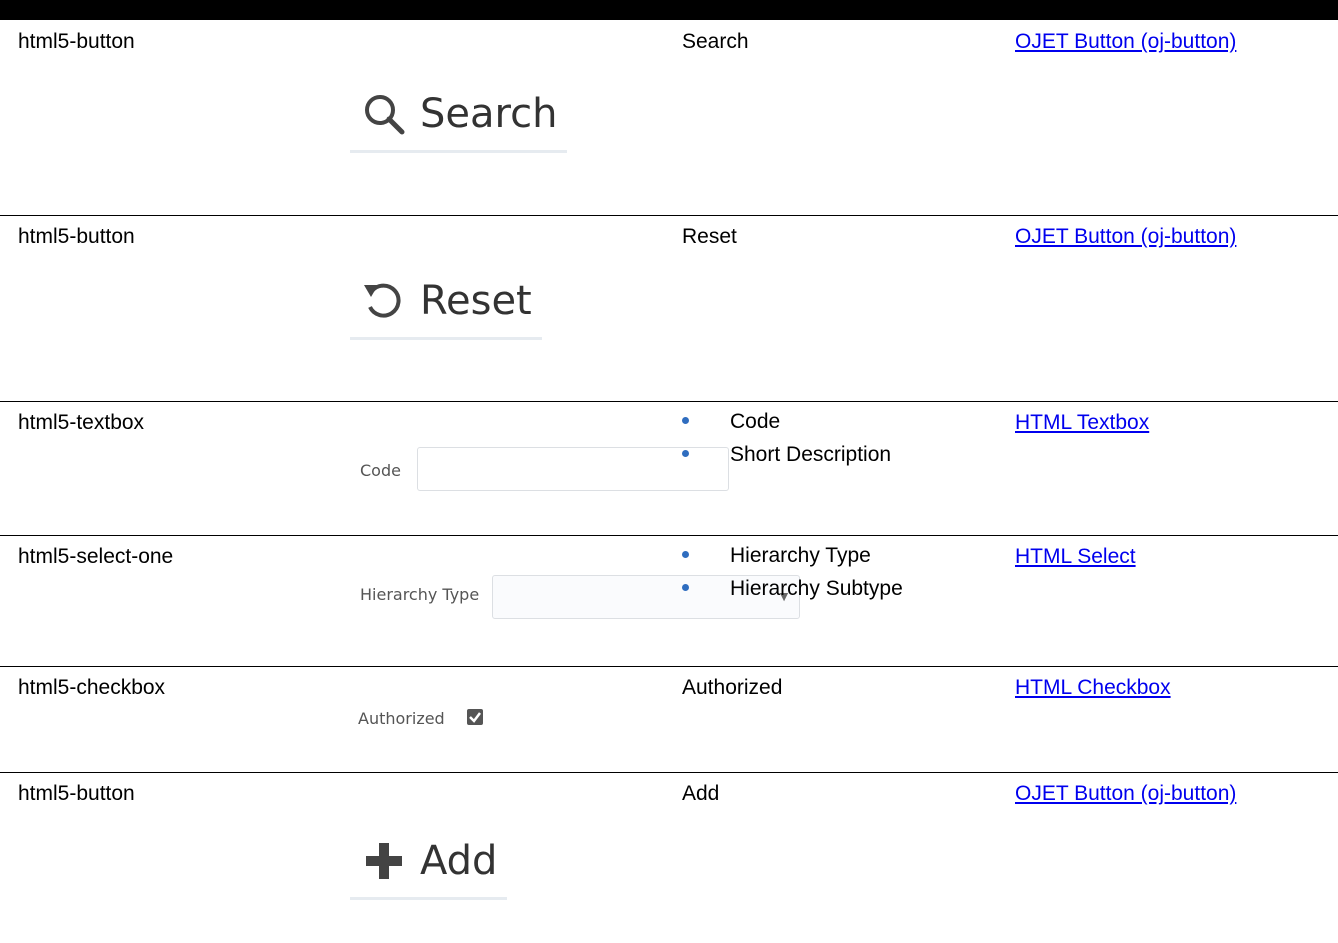 The image size is (1338, 943). I want to click on add-button-screenshot: Add, so click(429, 868).